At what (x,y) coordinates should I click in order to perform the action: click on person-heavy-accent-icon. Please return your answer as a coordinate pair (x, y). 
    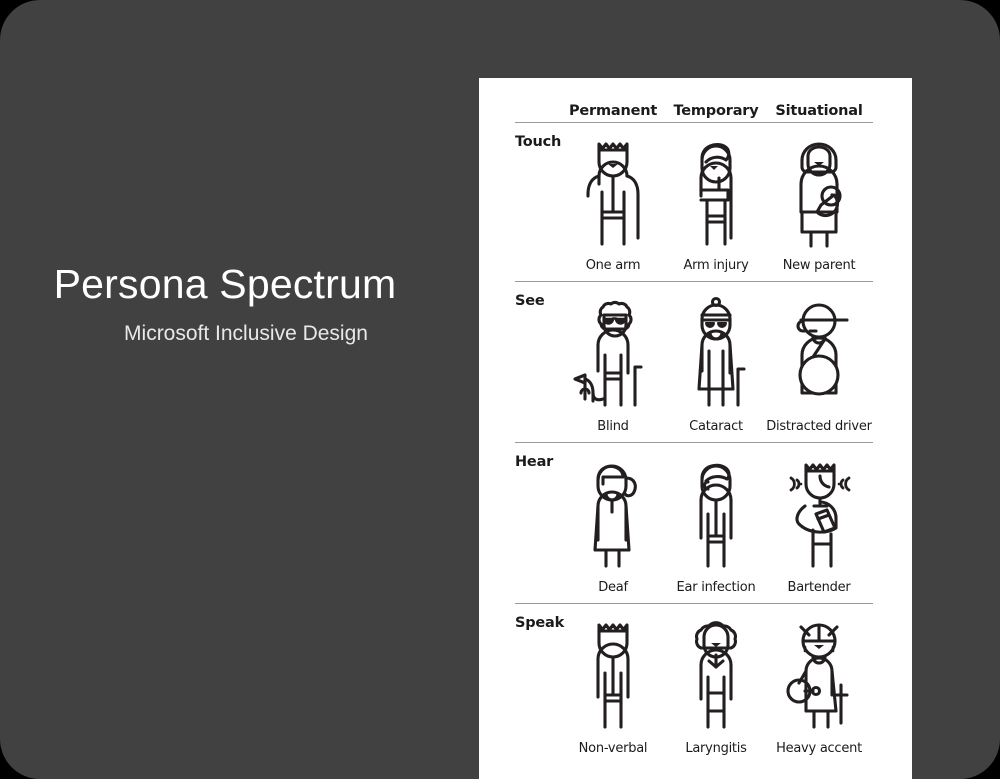
    Looking at the image, I should click on (819, 674).